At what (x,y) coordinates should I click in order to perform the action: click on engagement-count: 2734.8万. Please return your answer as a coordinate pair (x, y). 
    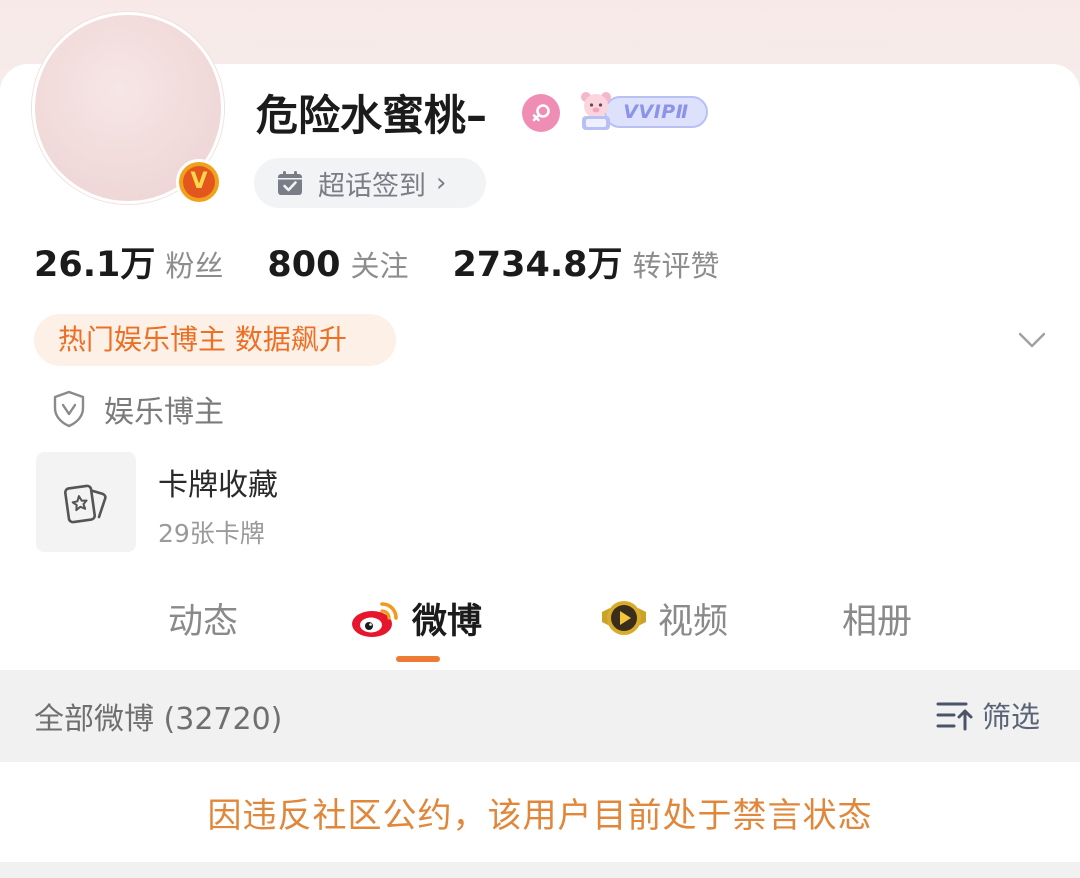
    Looking at the image, I should click on (537, 265).